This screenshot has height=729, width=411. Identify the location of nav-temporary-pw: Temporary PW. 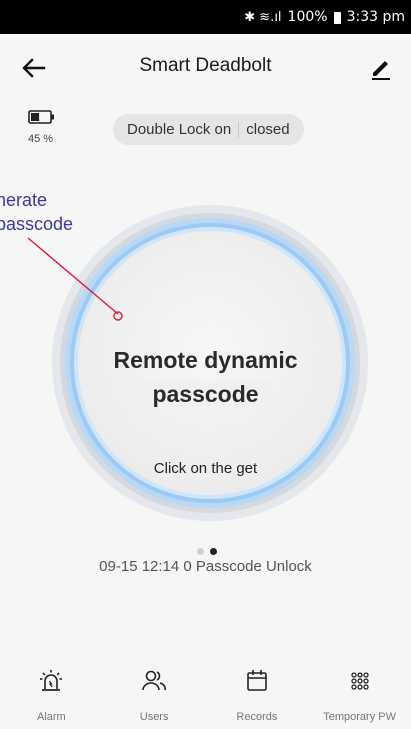
(359, 694).